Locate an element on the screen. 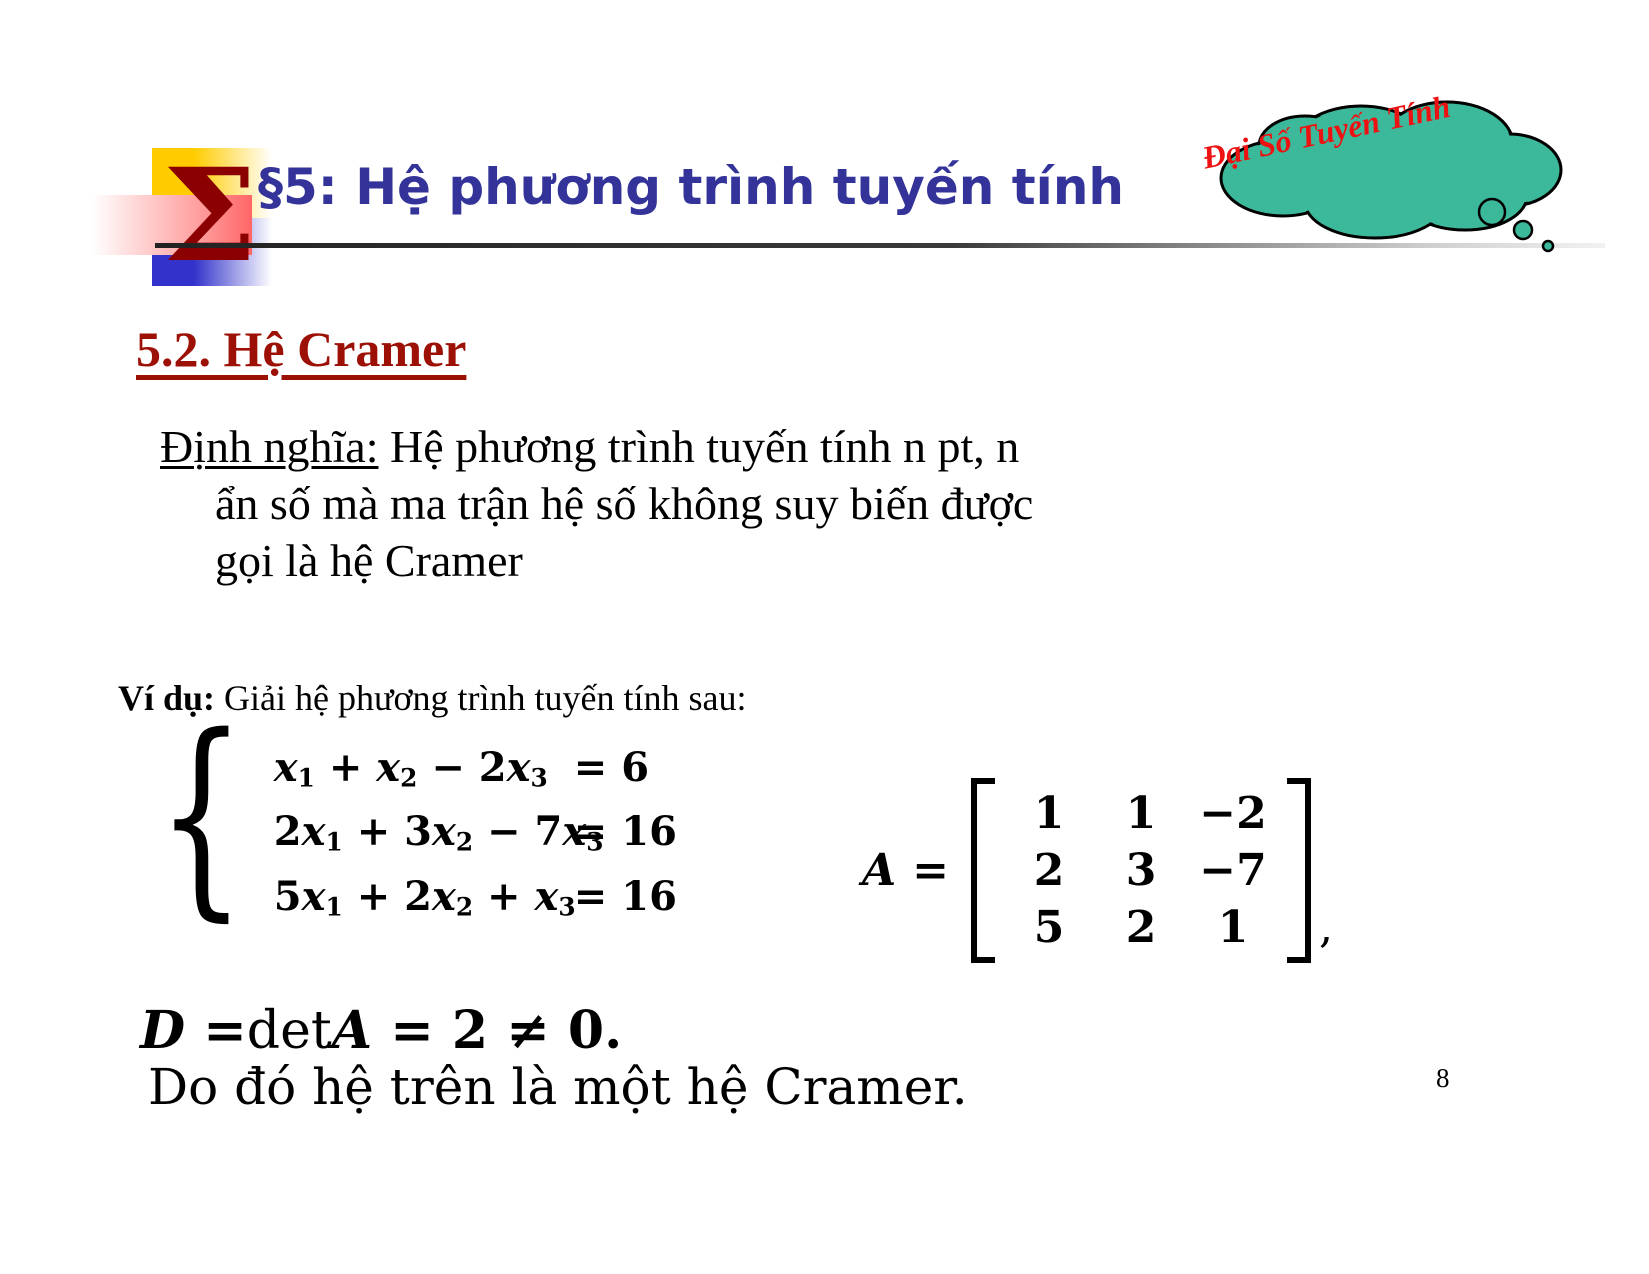  equation-1-rhs: = 6 is located at coordinates (611, 767).